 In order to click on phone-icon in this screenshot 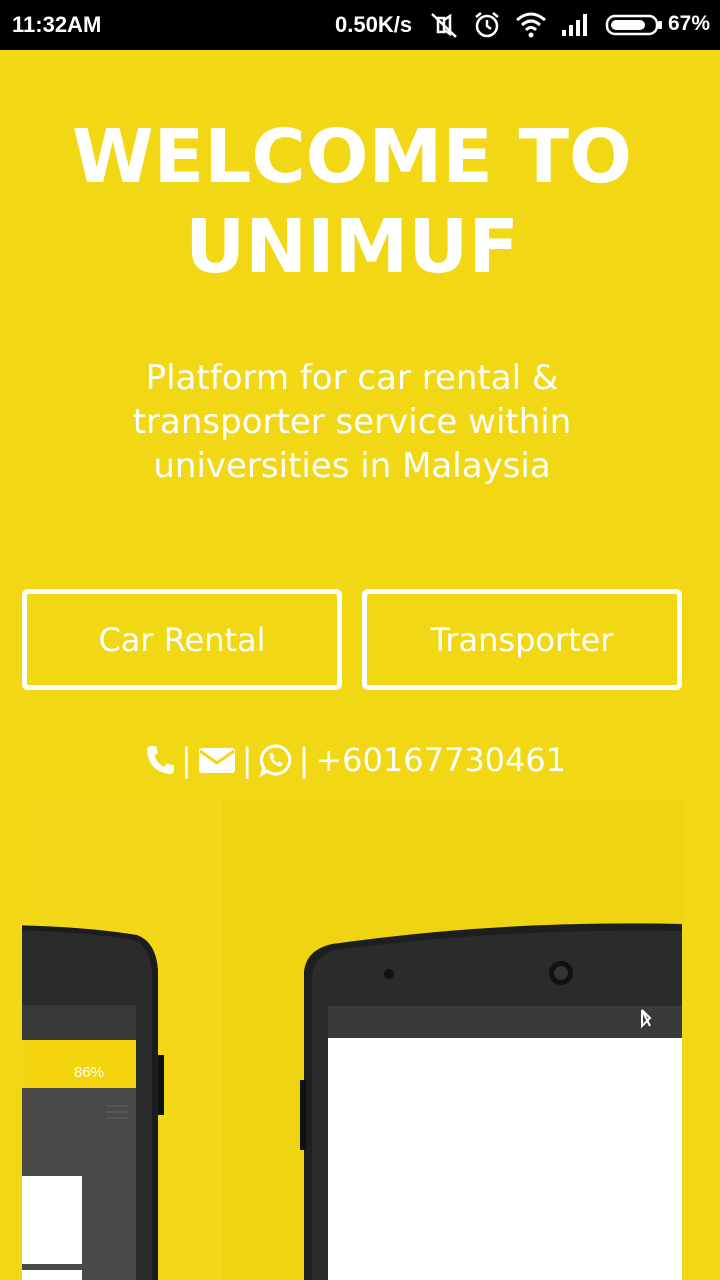, I will do `click(160, 760)`.